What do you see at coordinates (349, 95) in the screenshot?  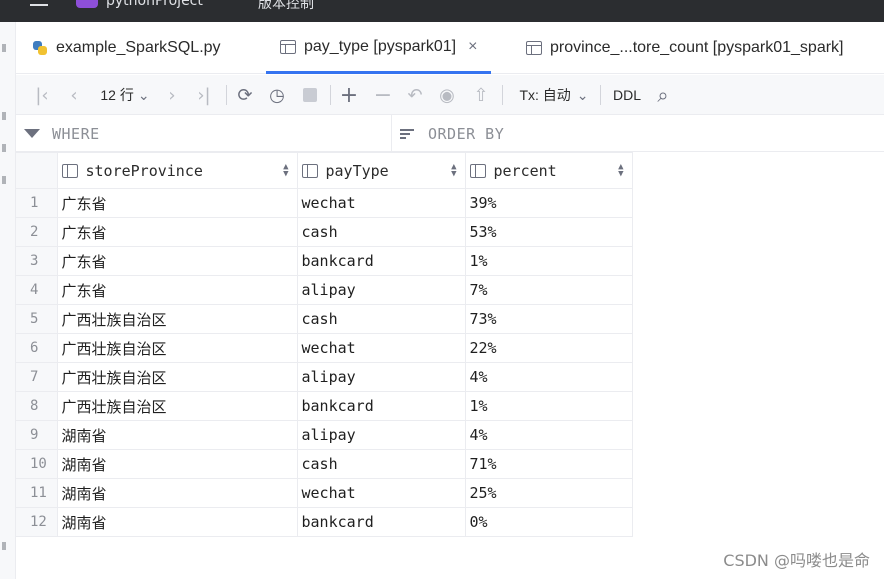 I see `add-row-icon: +` at bounding box center [349, 95].